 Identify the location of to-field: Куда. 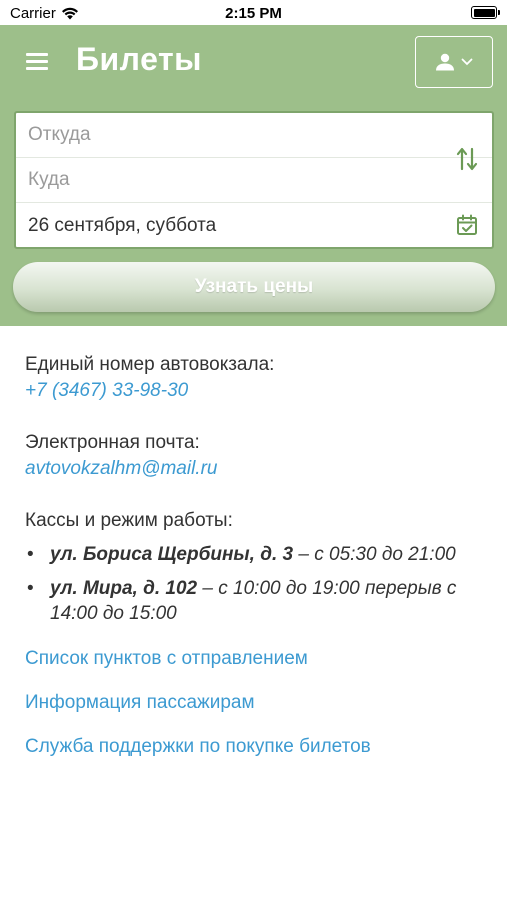
(254, 180).